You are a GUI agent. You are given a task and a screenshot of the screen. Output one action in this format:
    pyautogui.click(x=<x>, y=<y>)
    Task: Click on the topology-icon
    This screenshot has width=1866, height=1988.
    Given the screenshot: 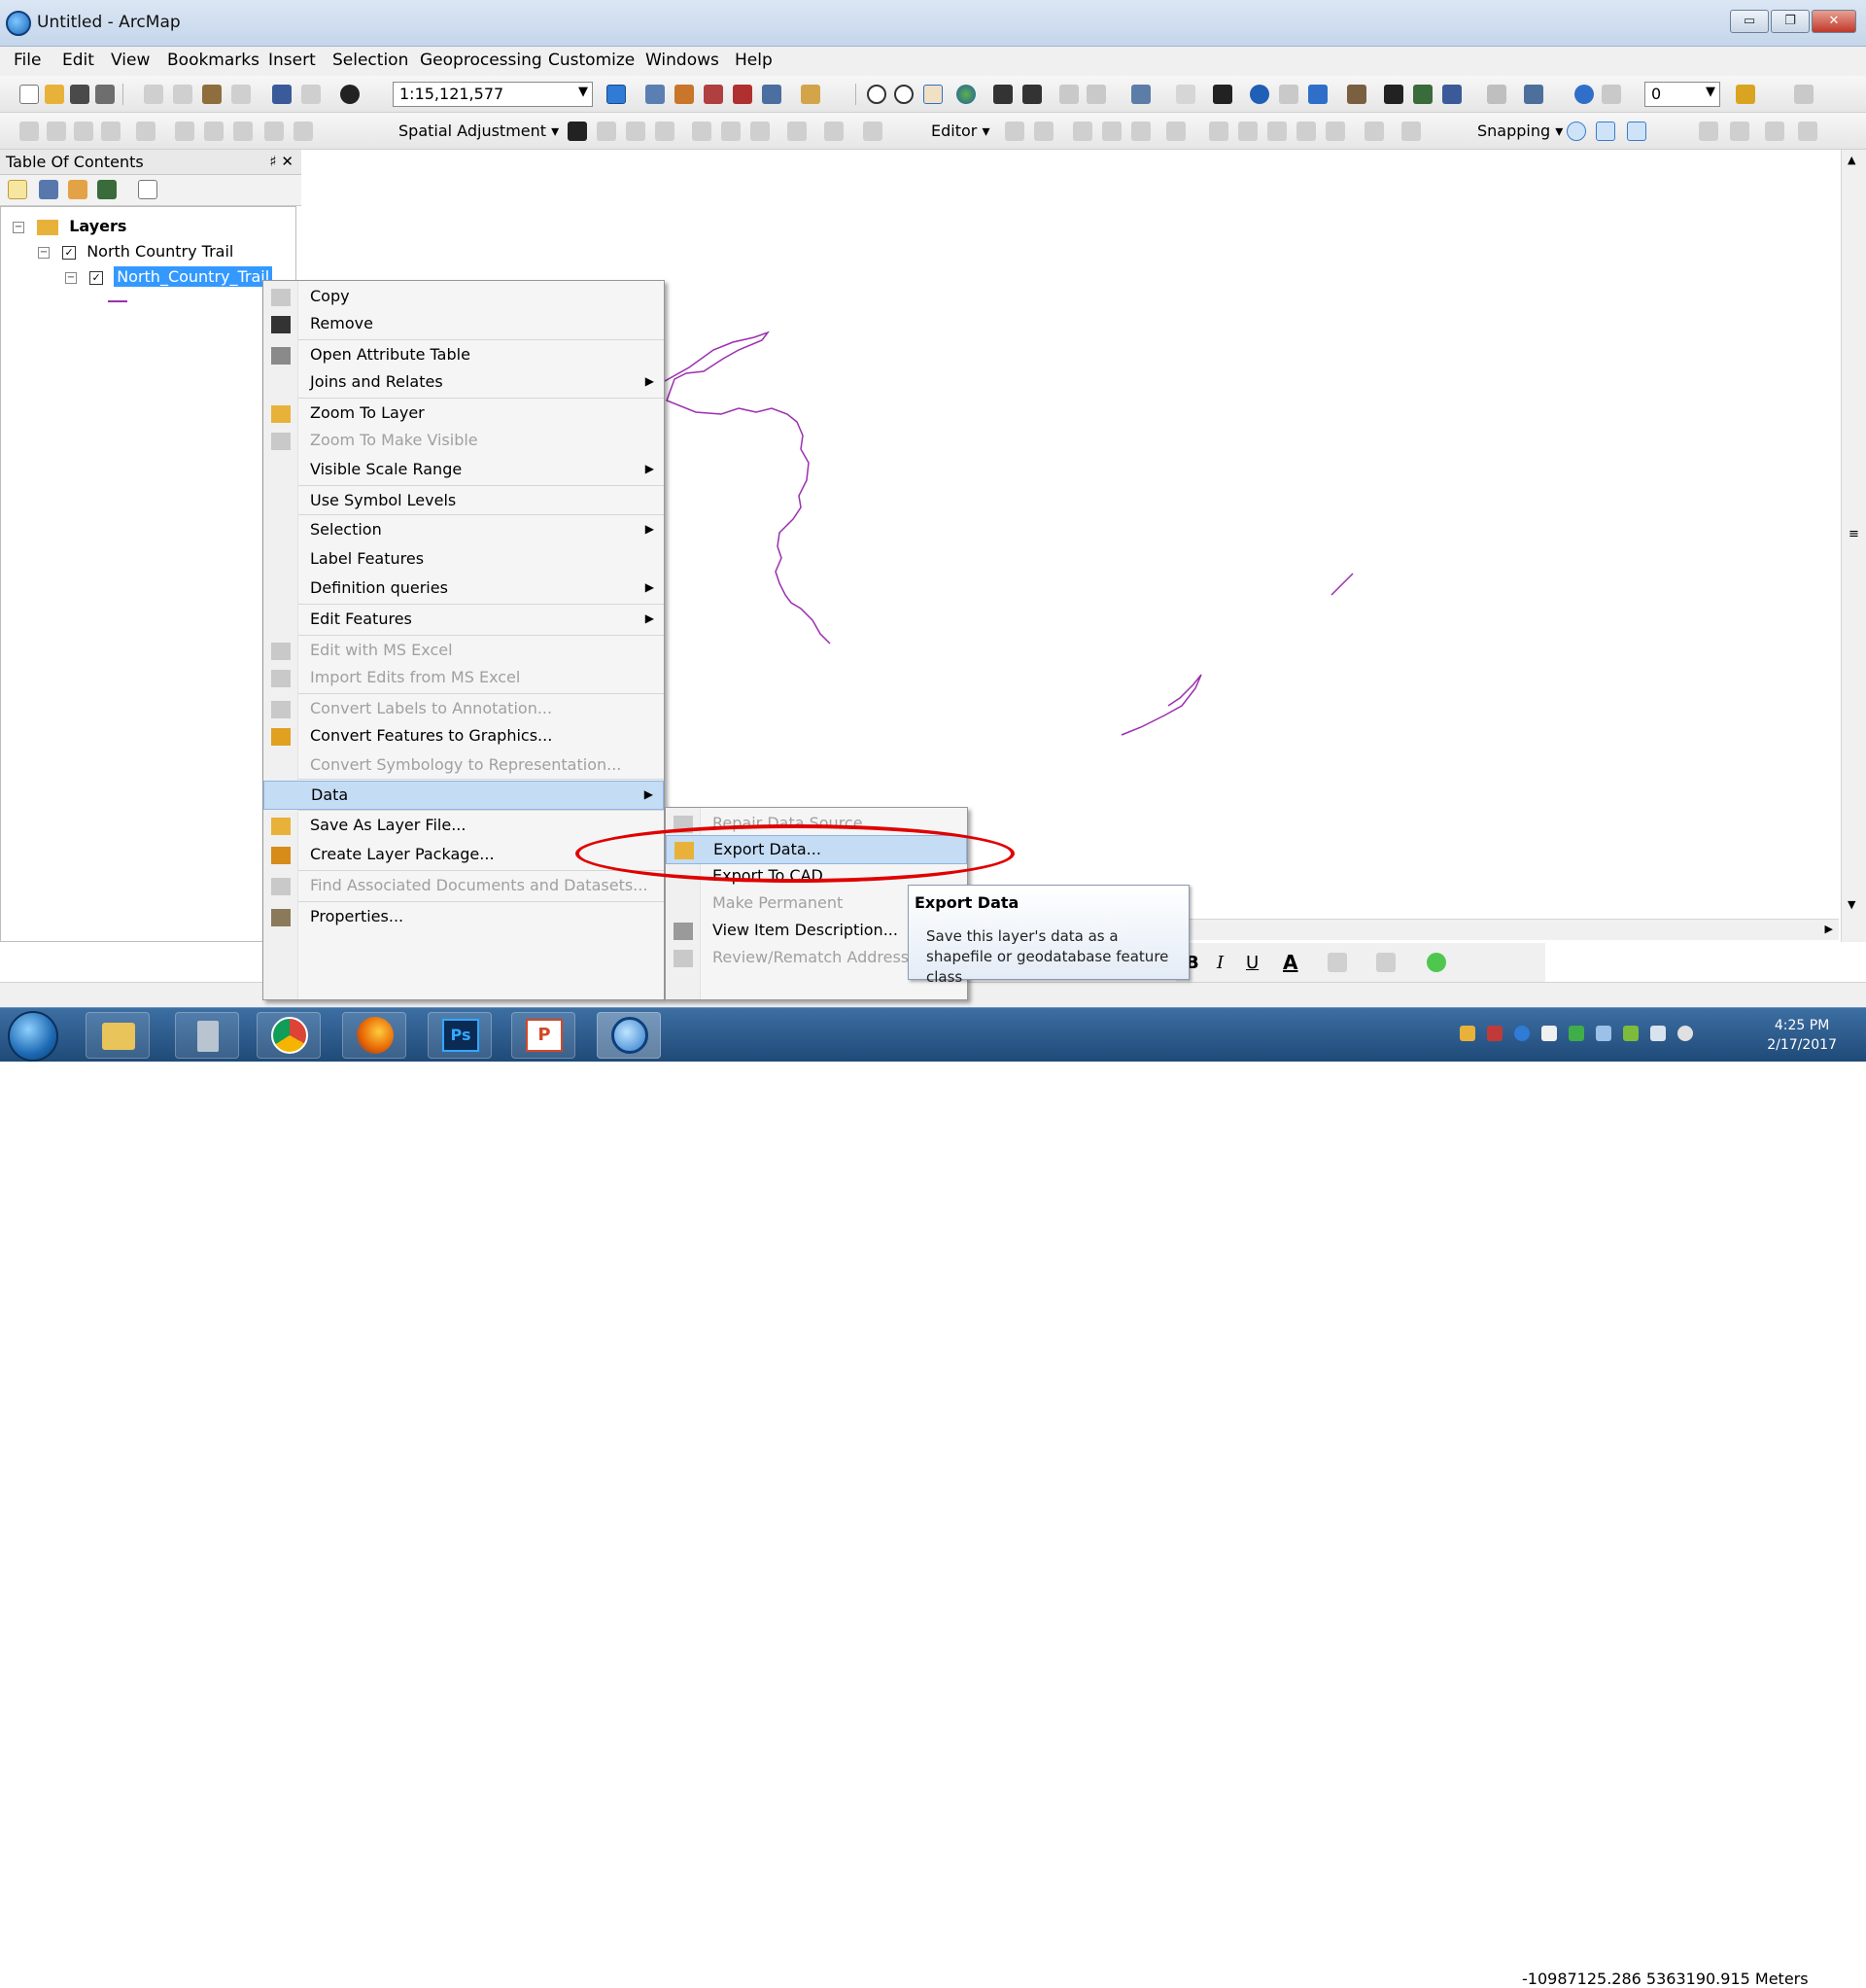 What is the action you would take?
    pyautogui.click(x=184, y=132)
    